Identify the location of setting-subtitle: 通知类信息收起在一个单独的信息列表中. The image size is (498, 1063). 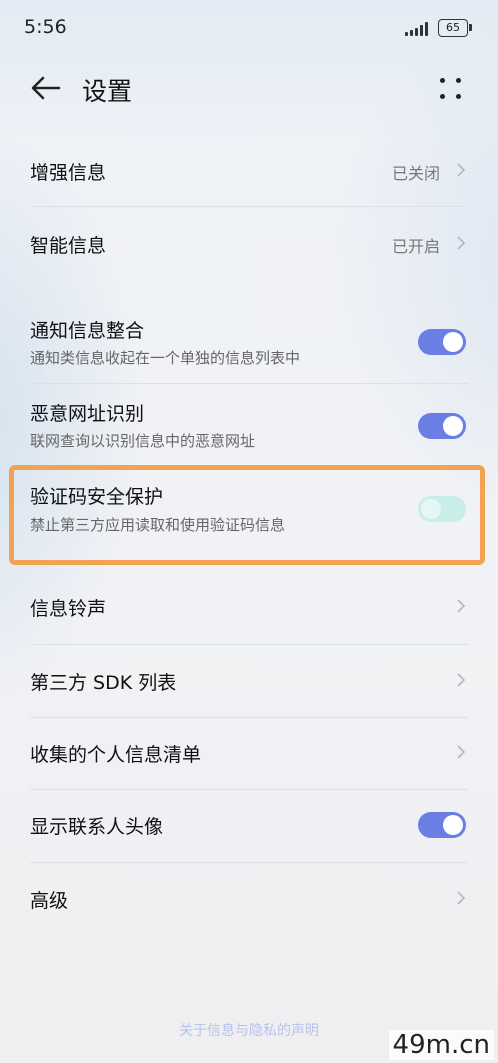
(165, 358).